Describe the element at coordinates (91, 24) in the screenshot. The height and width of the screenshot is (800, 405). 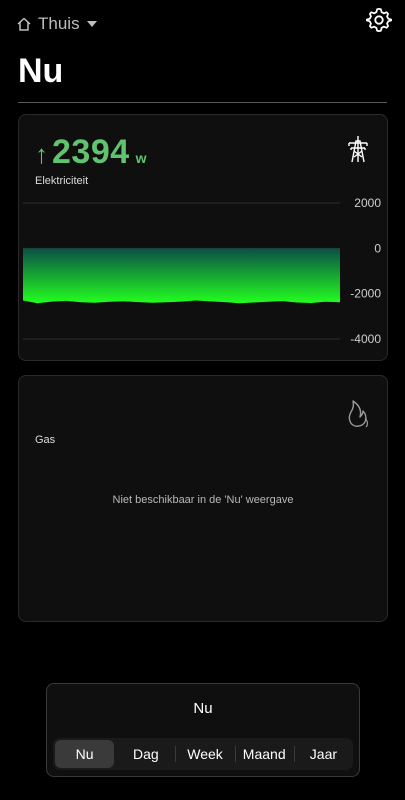
I see `caret-down-icon` at that location.